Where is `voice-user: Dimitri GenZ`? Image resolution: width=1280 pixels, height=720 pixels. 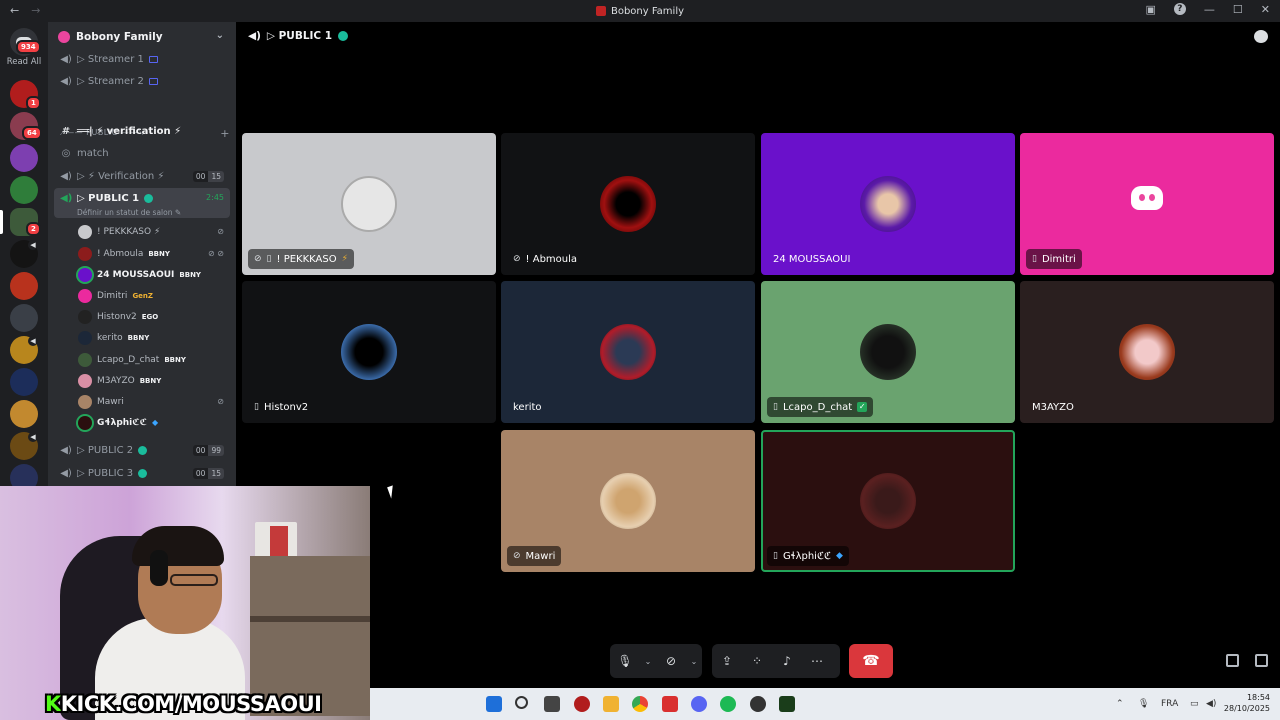
voice-user: Dimitri GenZ is located at coordinates (153, 295).